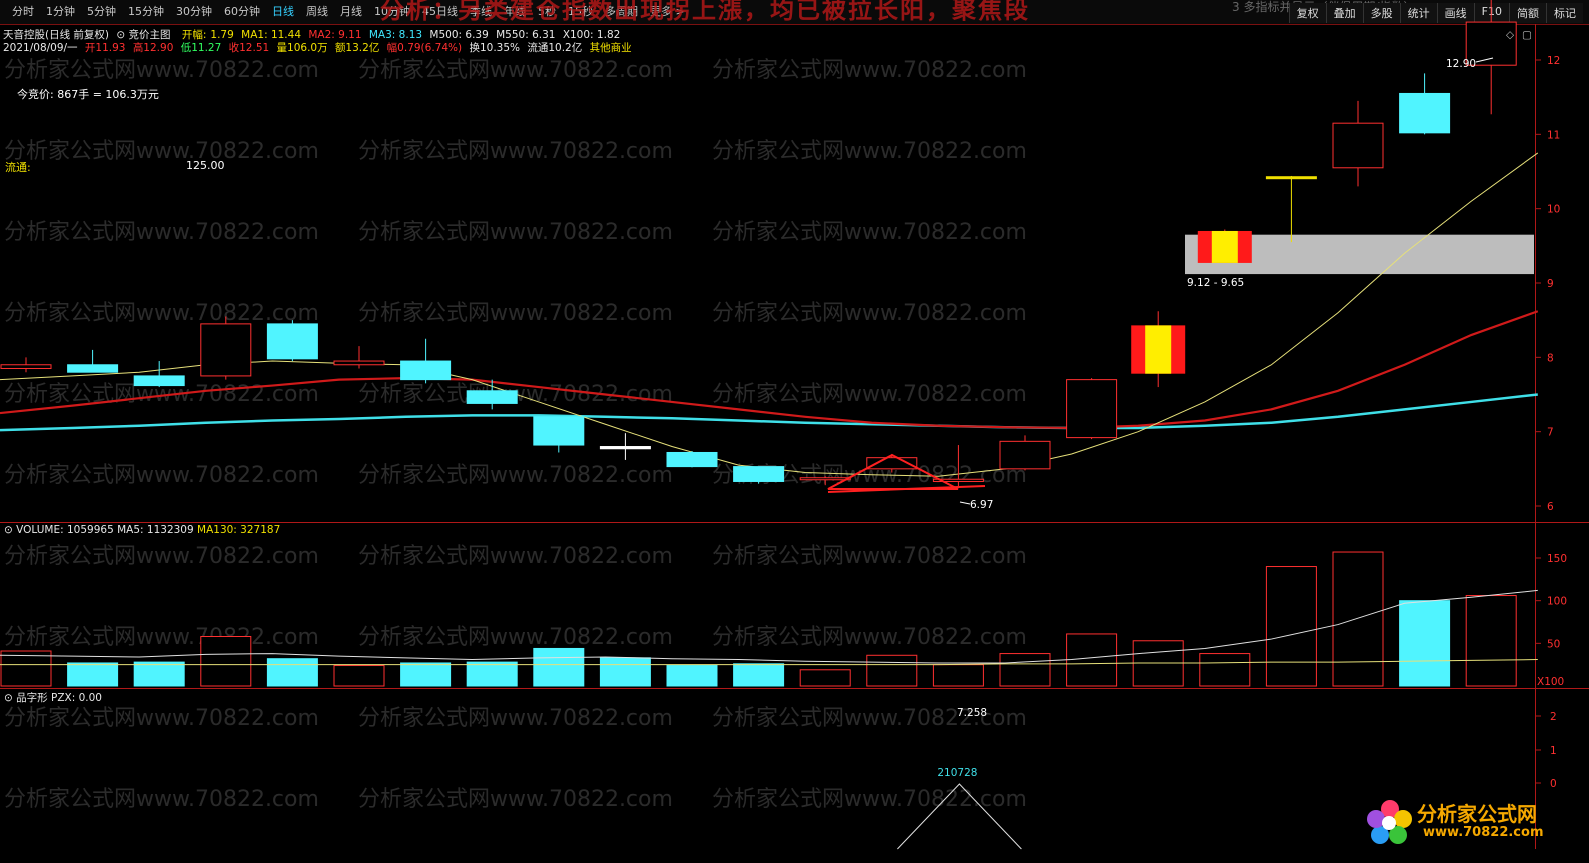 This screenshot has width=1589, height=863. I want to click on price-tick-label: 6, so click(1550, 507).